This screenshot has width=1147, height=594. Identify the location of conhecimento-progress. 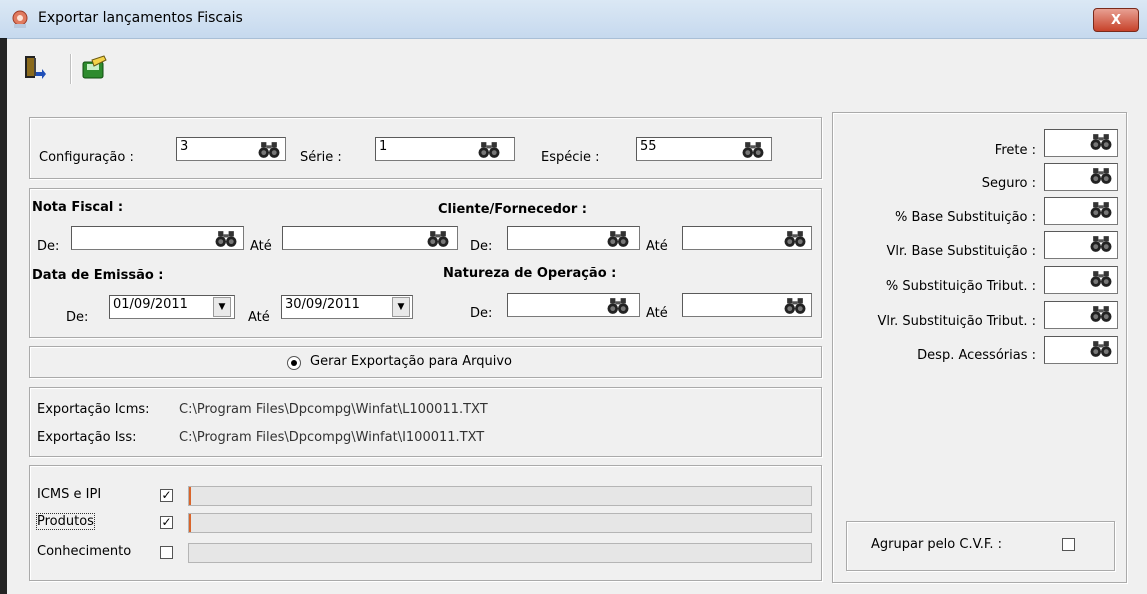
(500, 553).